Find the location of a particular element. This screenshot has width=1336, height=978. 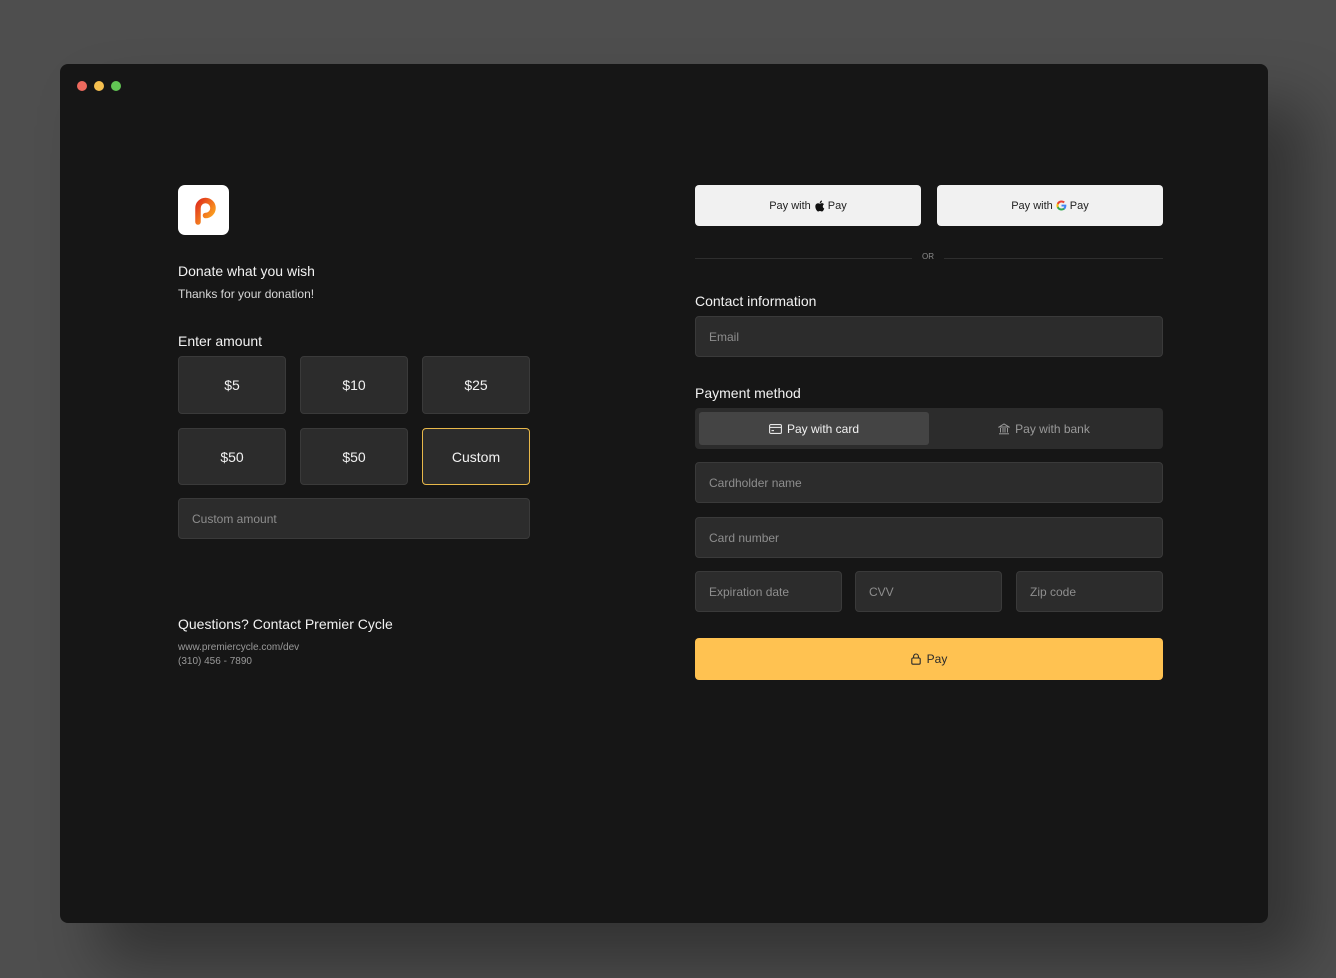

contact-phone: (310) 456 - 7890 is located at coordinates (215, 661).